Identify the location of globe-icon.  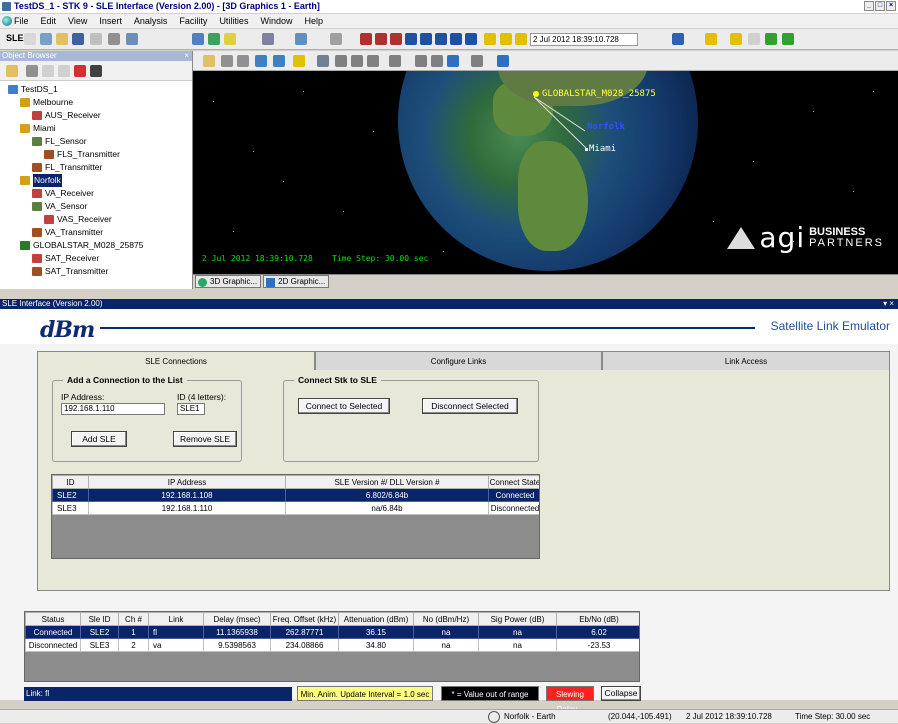
(678, 39).